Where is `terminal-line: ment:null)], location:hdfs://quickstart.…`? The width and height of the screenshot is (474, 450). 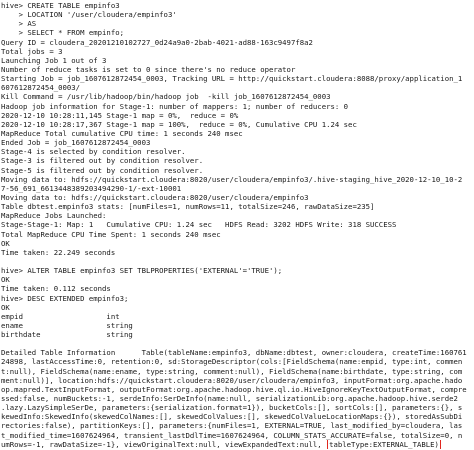 terminal-line: ment:null)], location:hdfs://quickstart.… is located at coordinates (232, 380).